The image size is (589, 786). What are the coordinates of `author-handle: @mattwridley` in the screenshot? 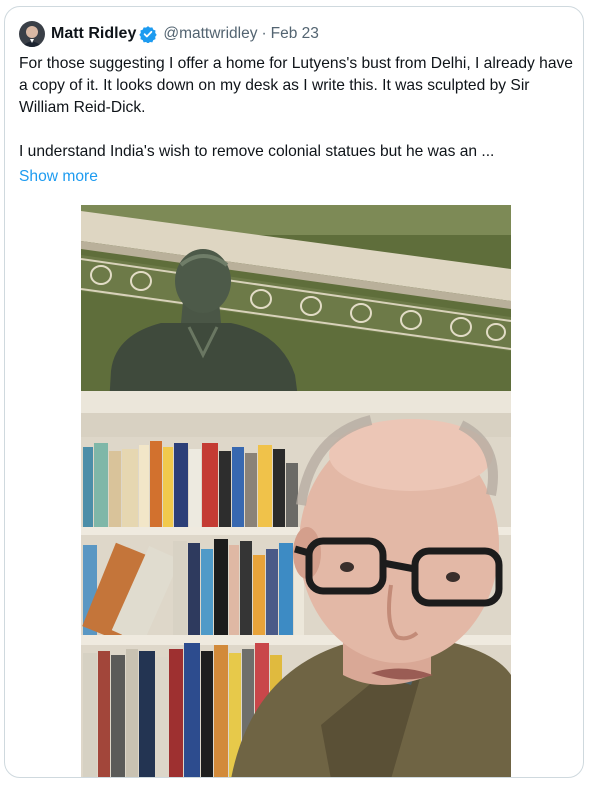 It's located at (210, 34).